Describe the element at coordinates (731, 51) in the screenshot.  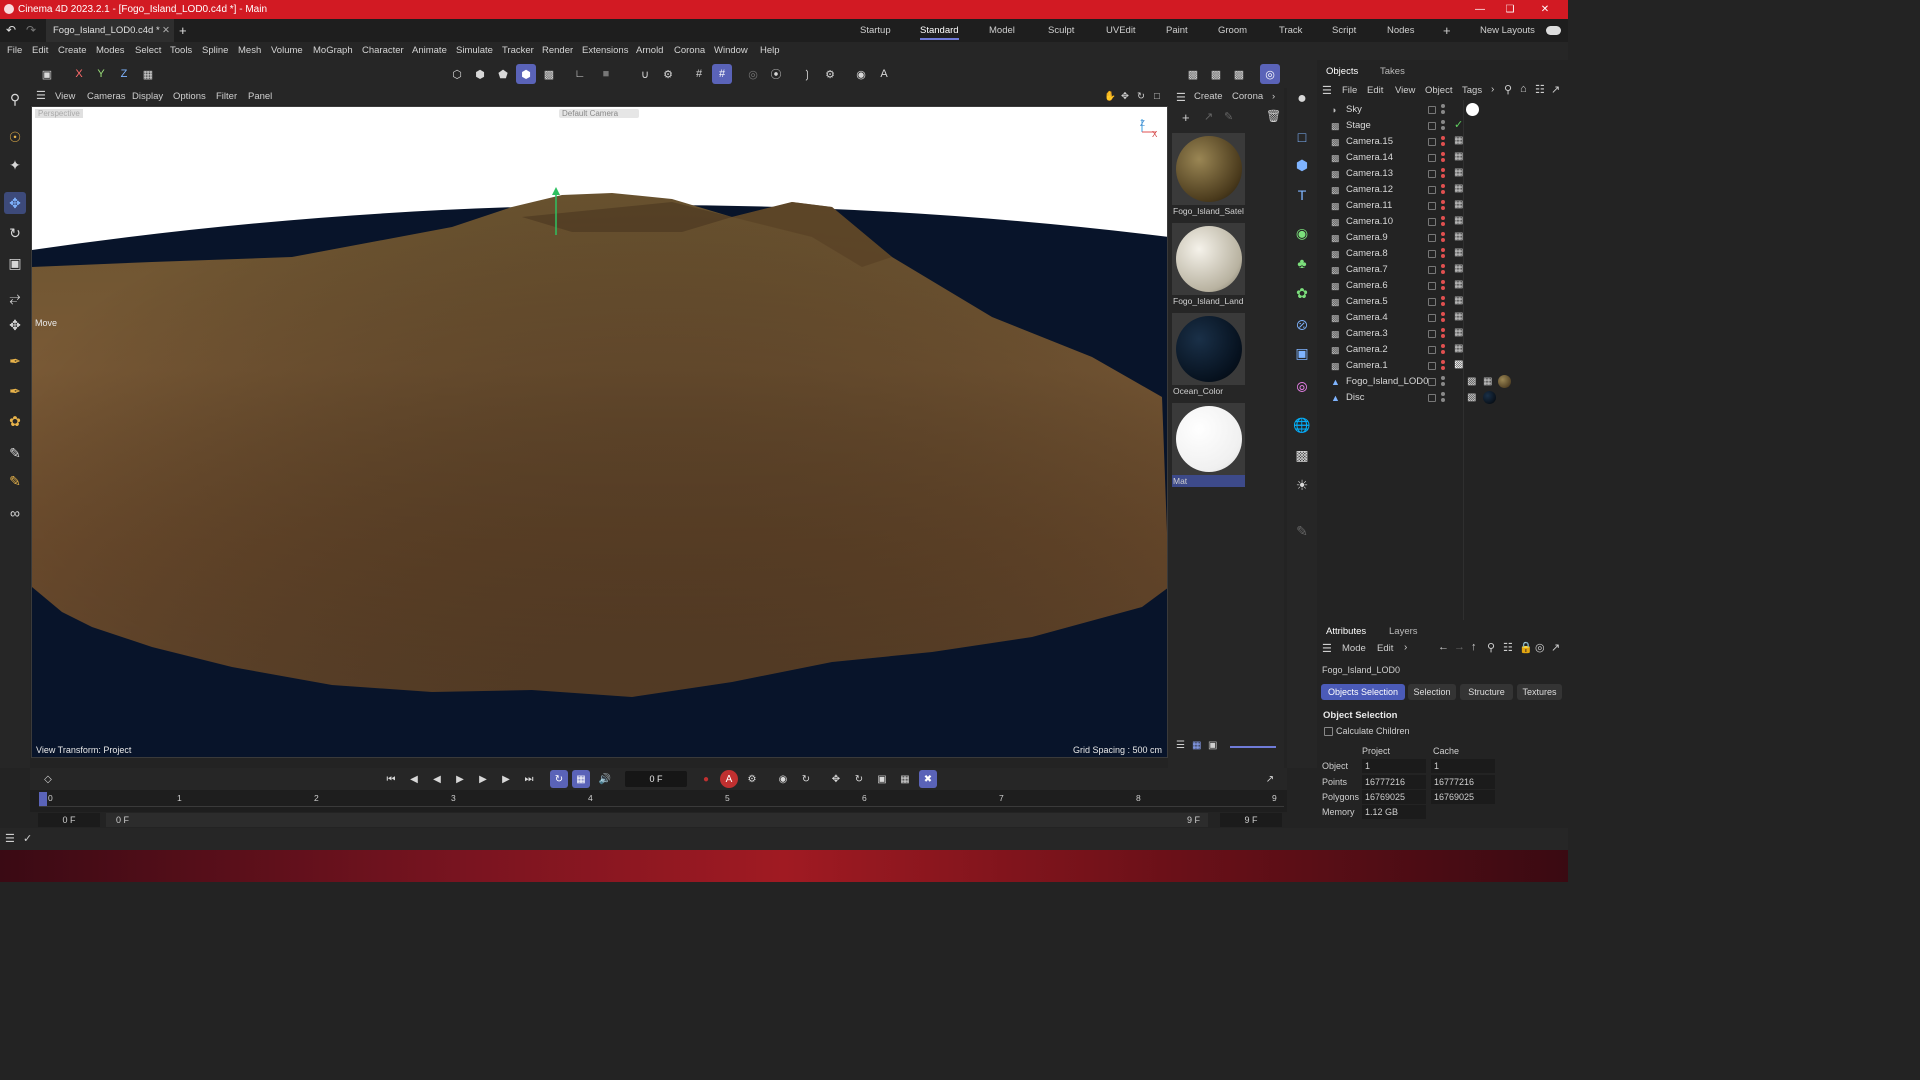
I see `menu-window: Window` at that location.